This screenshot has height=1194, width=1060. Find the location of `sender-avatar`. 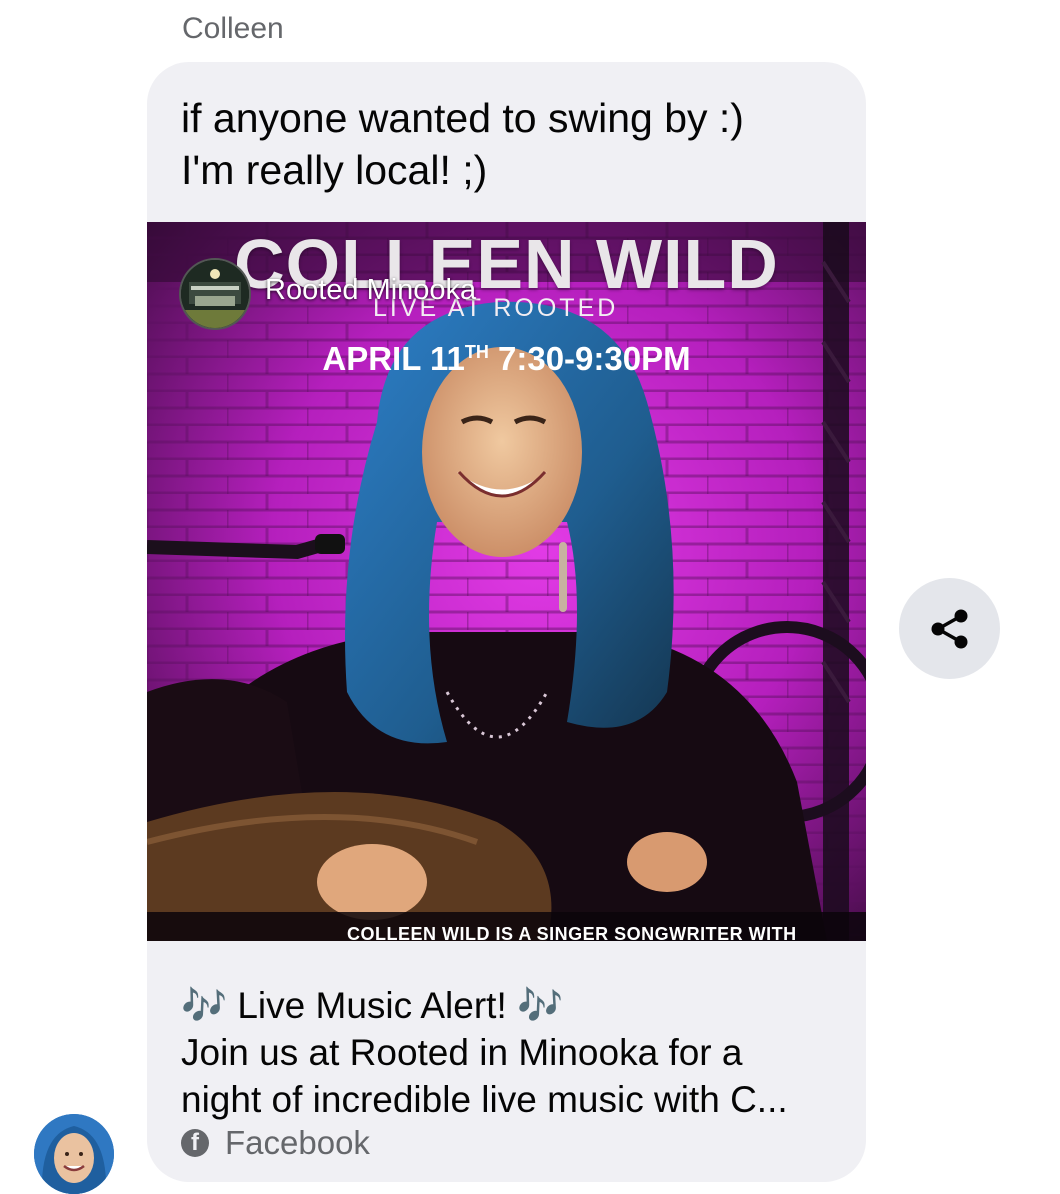

sender-avatar is located at coordinates (74, 1154).